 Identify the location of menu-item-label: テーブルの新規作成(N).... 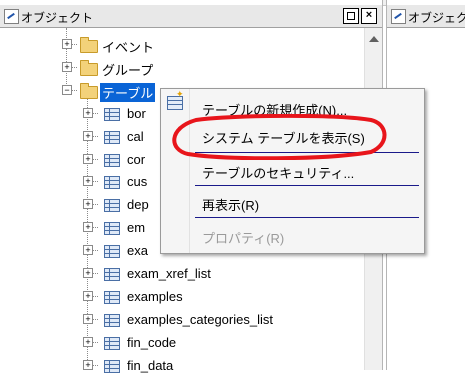
(275, 110).